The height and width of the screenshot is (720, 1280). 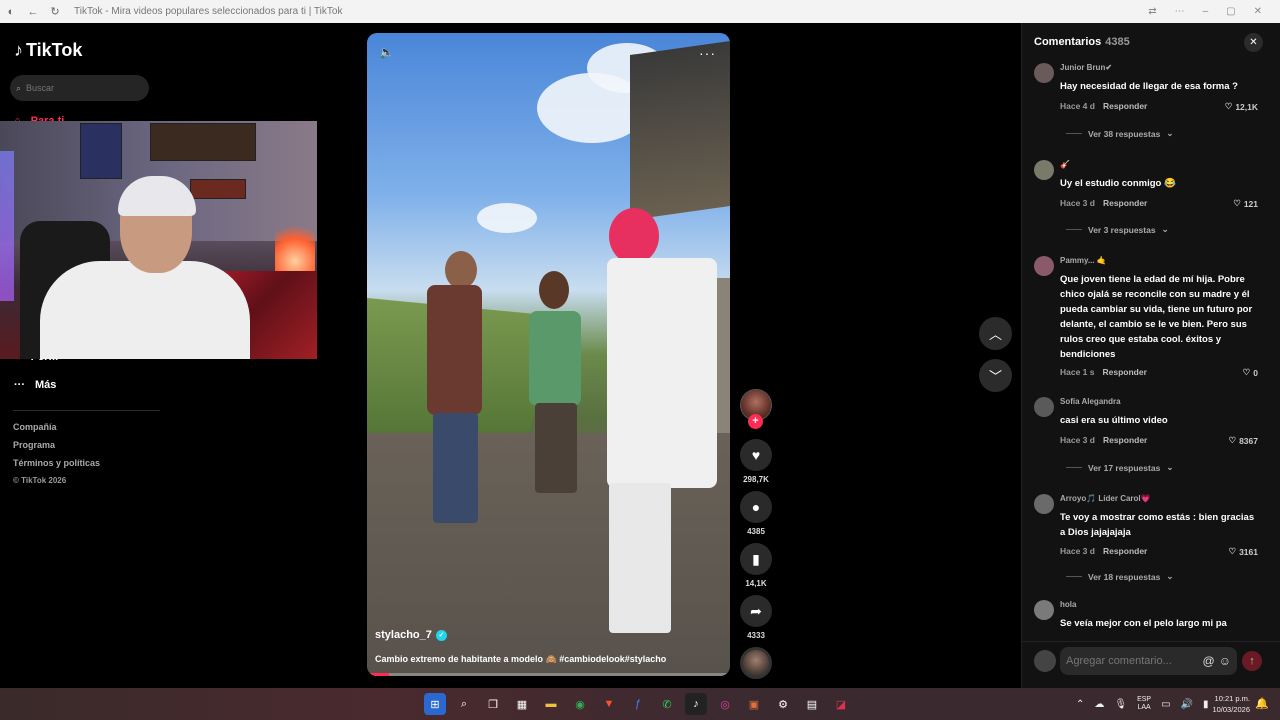 I want to click on chevron-down-icon: ⌄, so click(x=1170, y=576).